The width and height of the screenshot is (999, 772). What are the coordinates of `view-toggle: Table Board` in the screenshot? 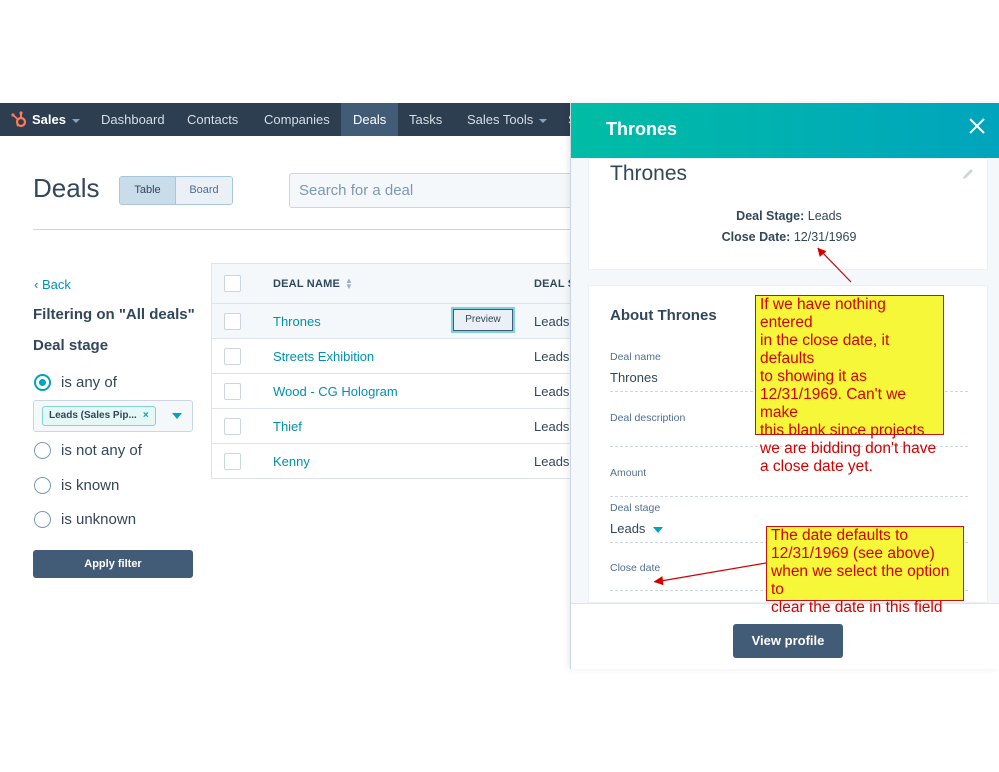 It's located at (176, 190).